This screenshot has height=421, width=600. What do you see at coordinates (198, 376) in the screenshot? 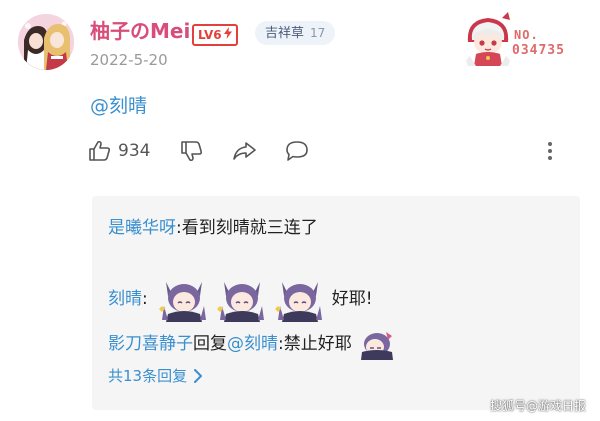
I see `chevron-right-icon` at bounding box center [198, 376].